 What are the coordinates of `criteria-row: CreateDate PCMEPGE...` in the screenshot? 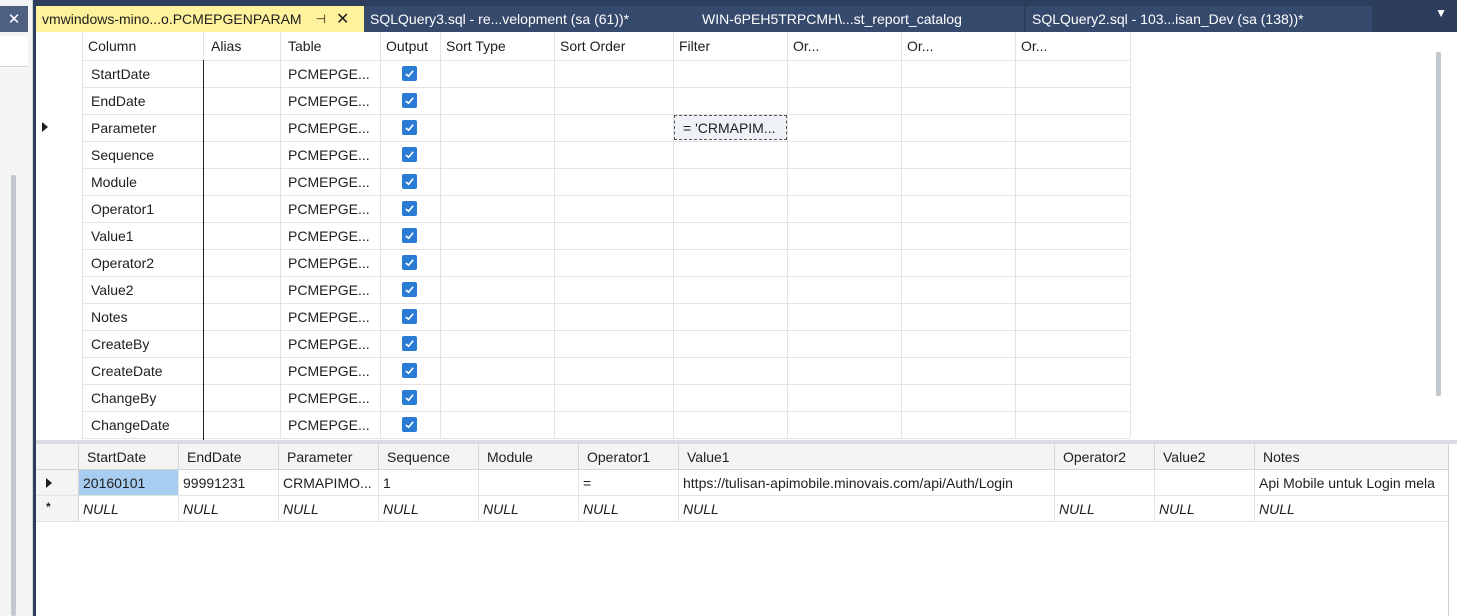 It's located at (583, 370).